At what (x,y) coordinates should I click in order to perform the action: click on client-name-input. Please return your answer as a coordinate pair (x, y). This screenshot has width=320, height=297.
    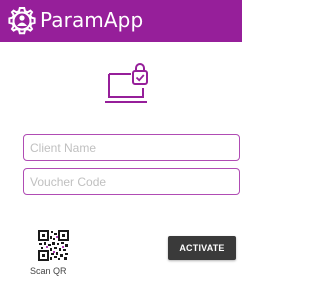
    Looking at the image, I should click on (131, 147).